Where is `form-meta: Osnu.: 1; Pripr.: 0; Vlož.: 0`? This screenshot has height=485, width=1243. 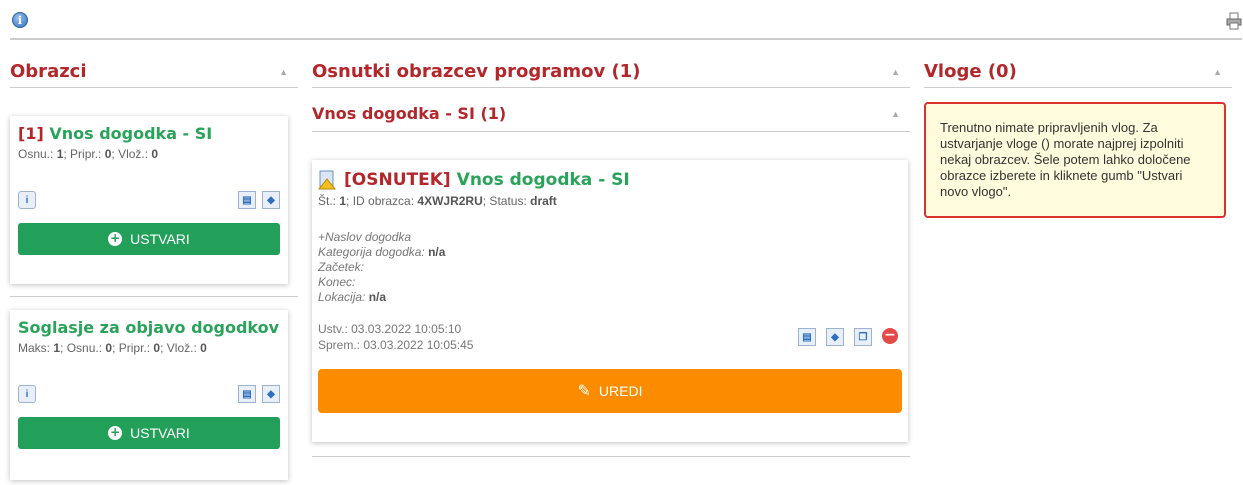
form-meta: Osnu.: 1; Pripr.: 0; Vlož.: 0 is located at coordinates (88, 154).